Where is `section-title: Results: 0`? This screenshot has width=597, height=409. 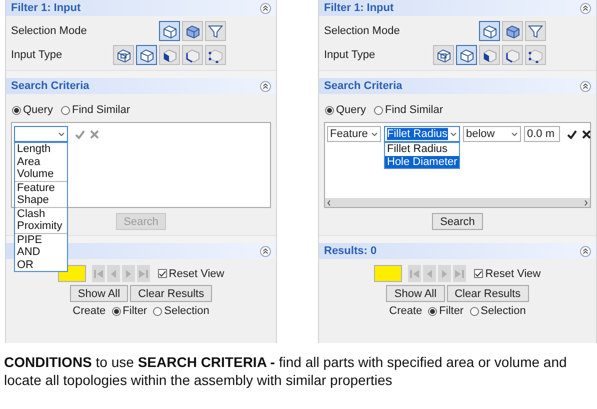
section-title: Results: 0 is located at coordinates (350, 251).